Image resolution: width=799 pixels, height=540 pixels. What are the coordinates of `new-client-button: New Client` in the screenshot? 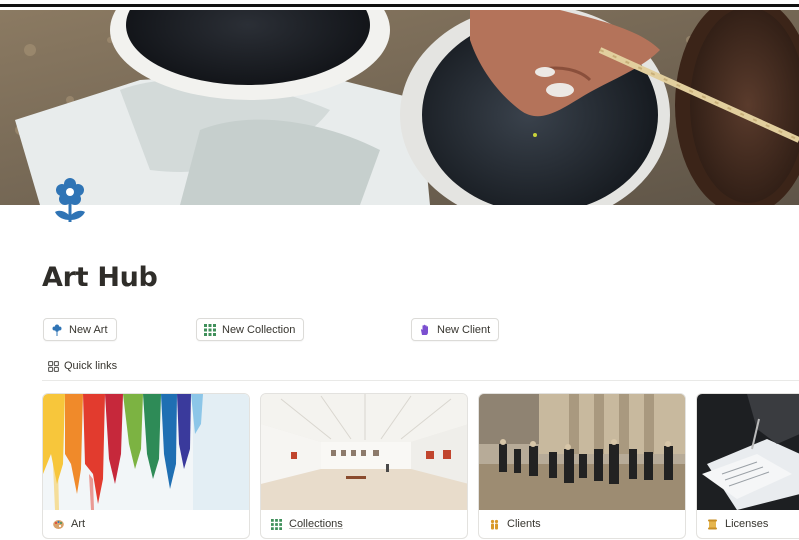 It's located at (455, 329).